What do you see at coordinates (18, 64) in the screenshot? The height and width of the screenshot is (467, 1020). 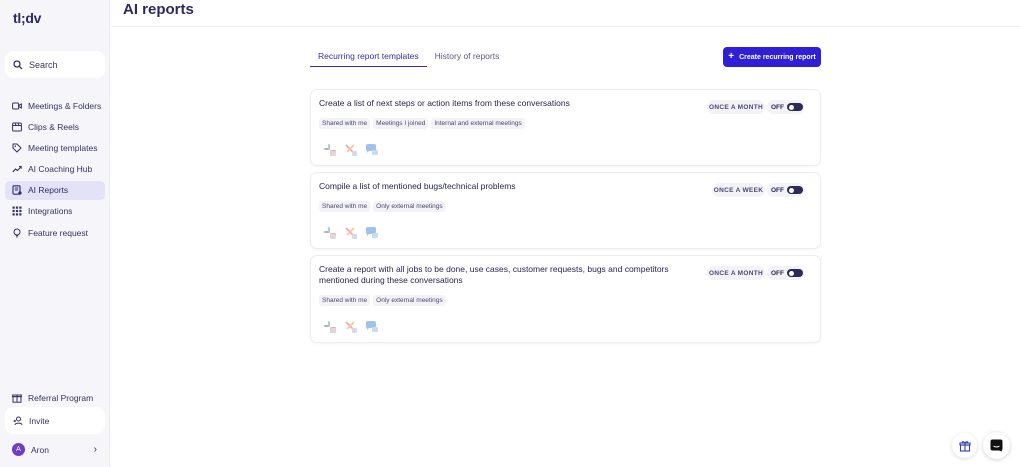 I see `search-icon` at bounding box center [18, 64].